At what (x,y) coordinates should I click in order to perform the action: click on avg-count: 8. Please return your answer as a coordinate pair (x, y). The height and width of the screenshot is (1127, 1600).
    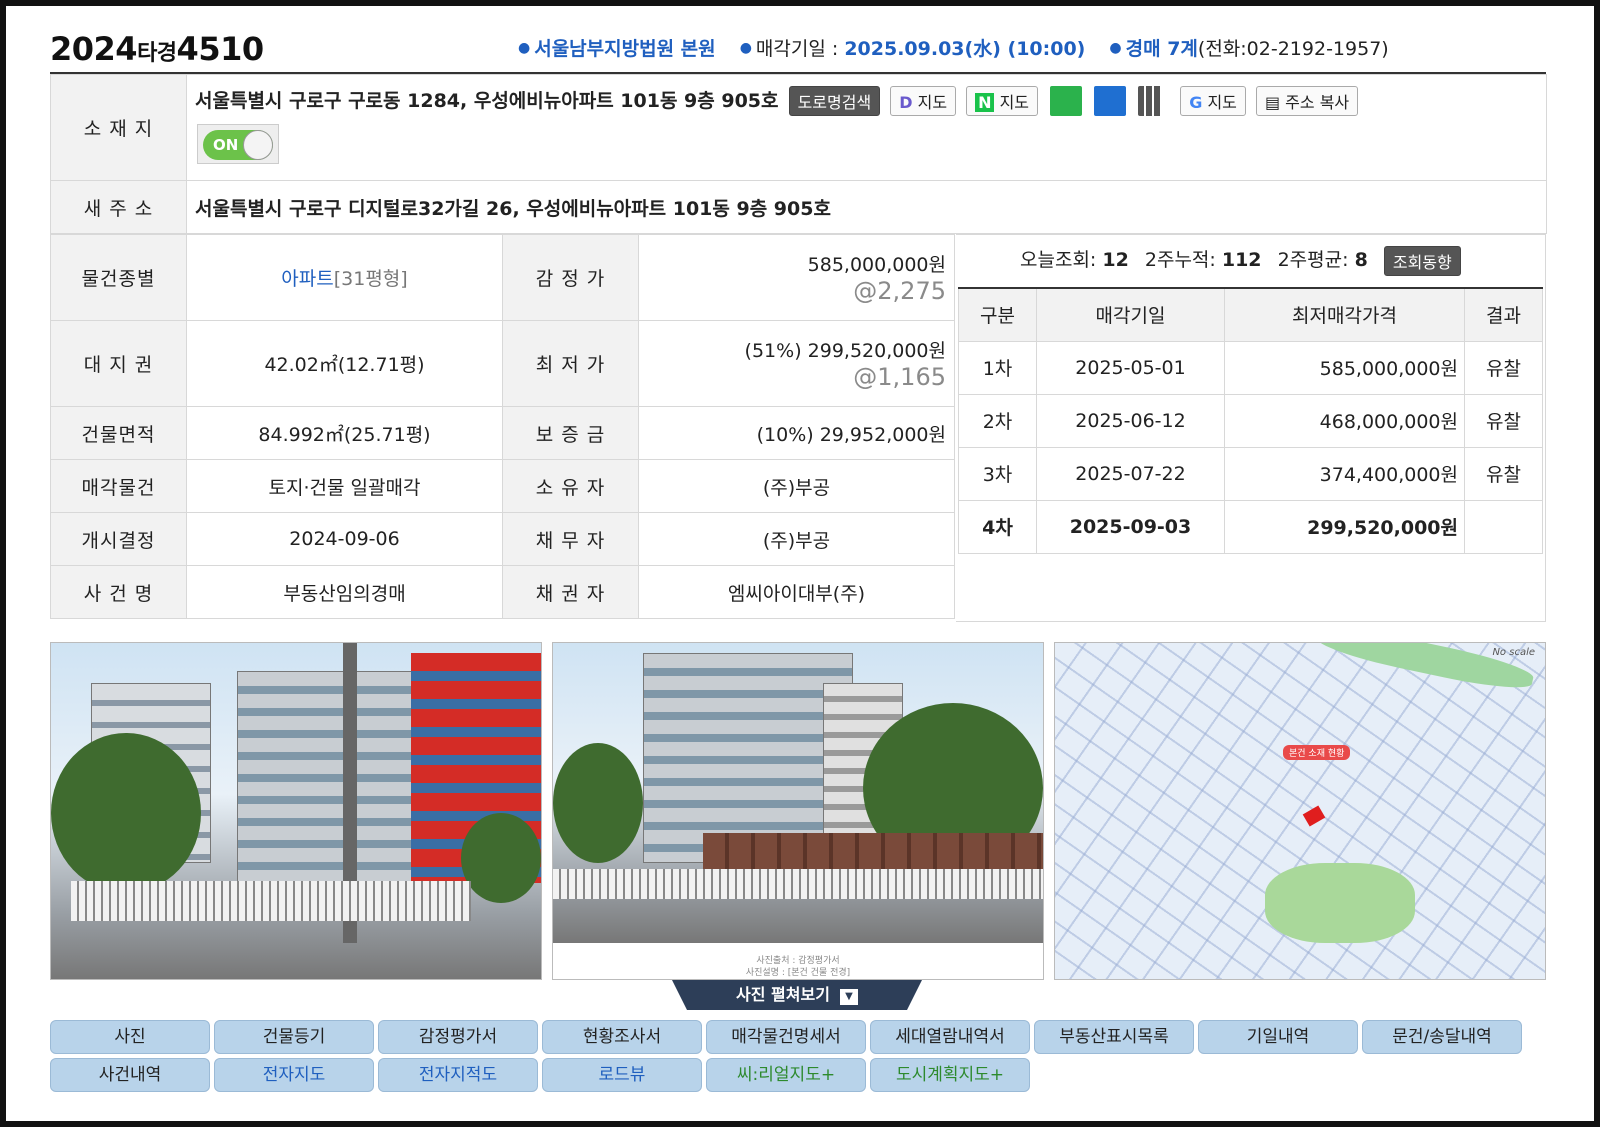
    Looking at the image, I should click on (1361, 260).